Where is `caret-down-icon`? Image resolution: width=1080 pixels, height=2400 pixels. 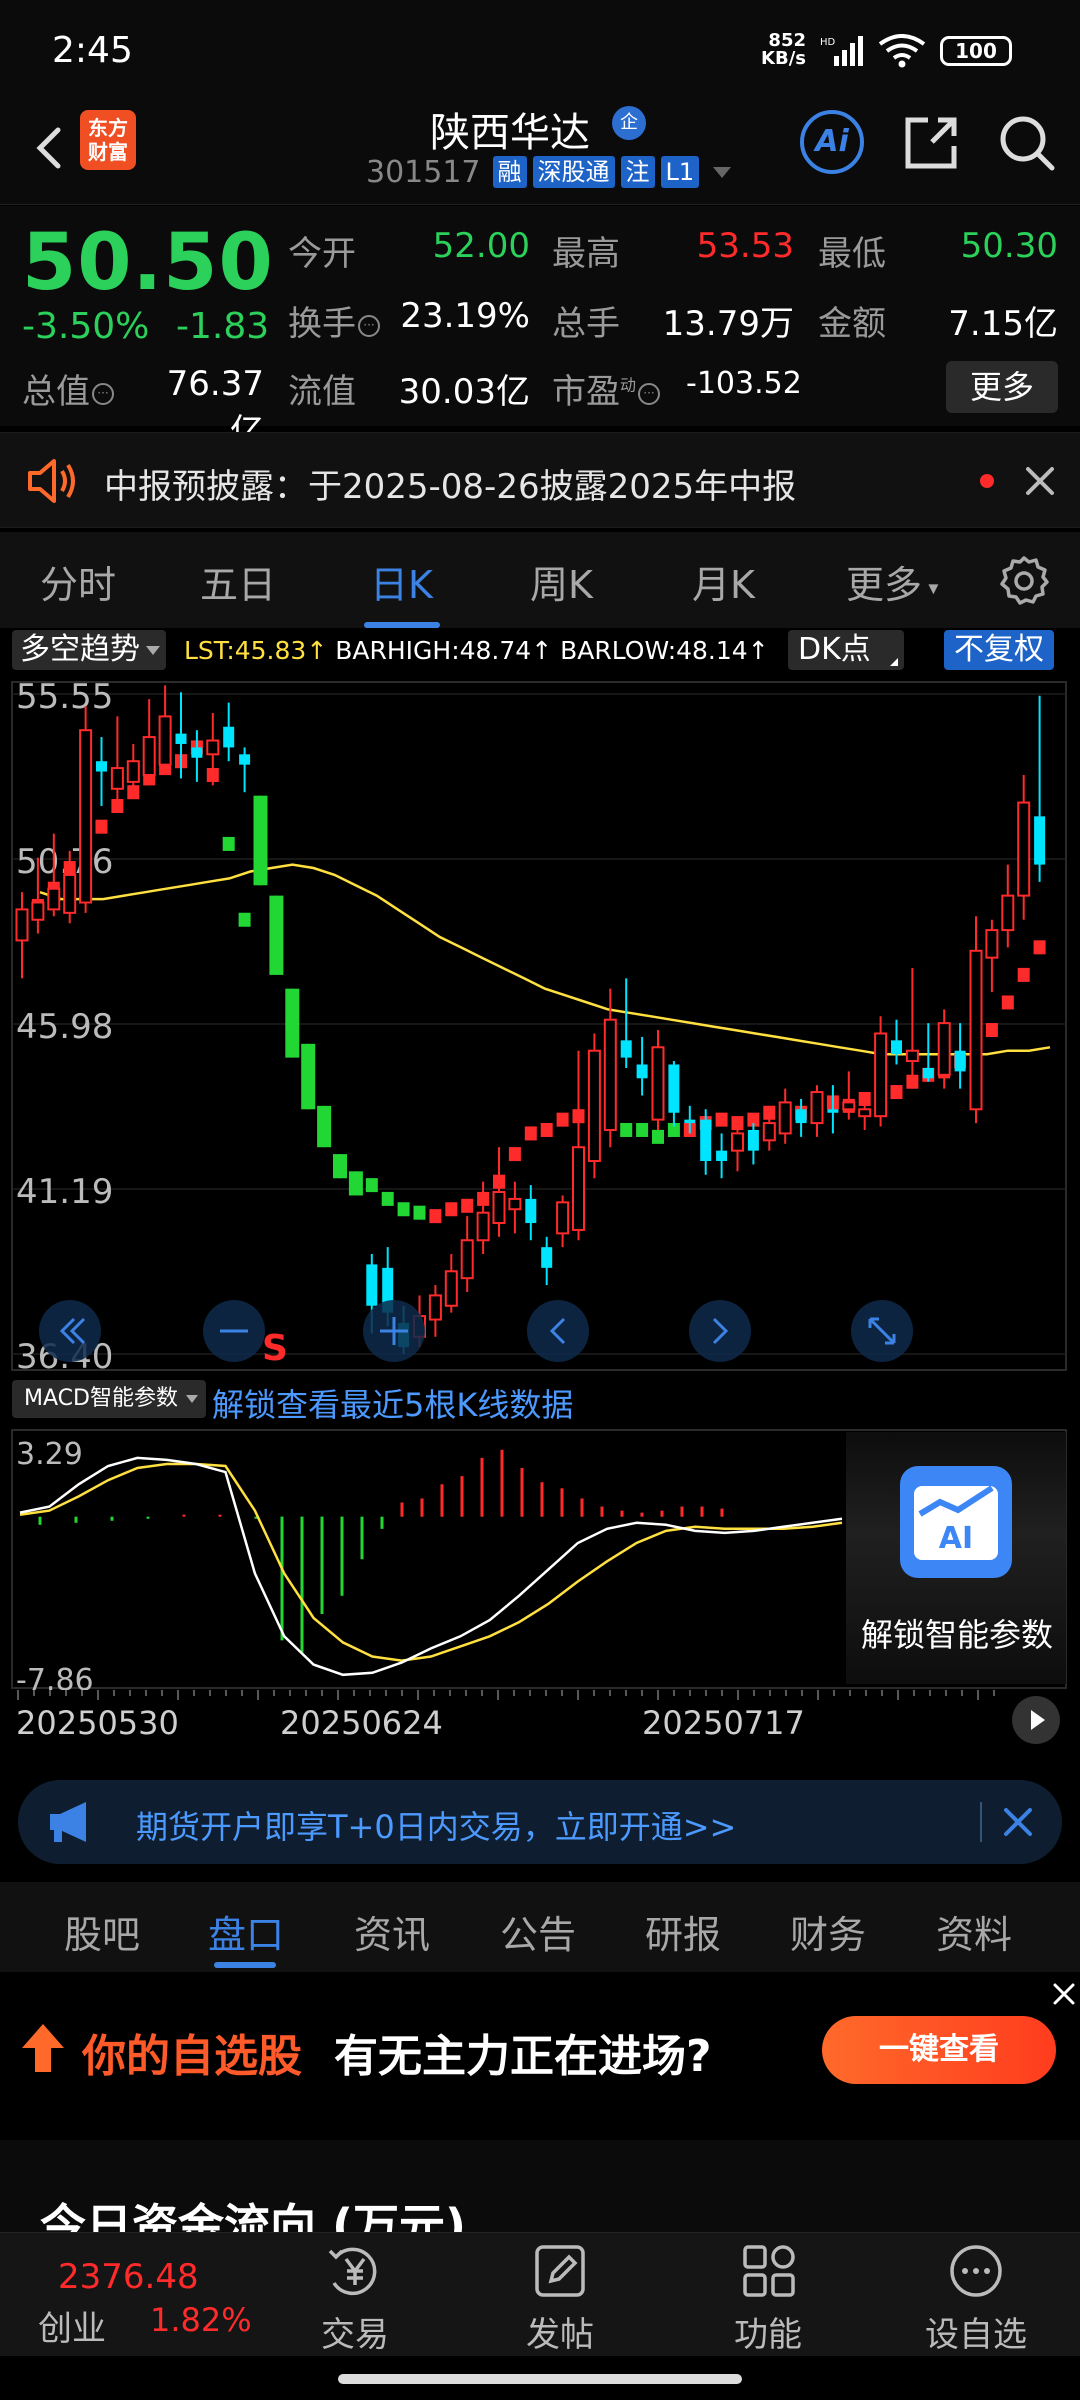 caret-down-icon is located at coordinates (191, 1399).